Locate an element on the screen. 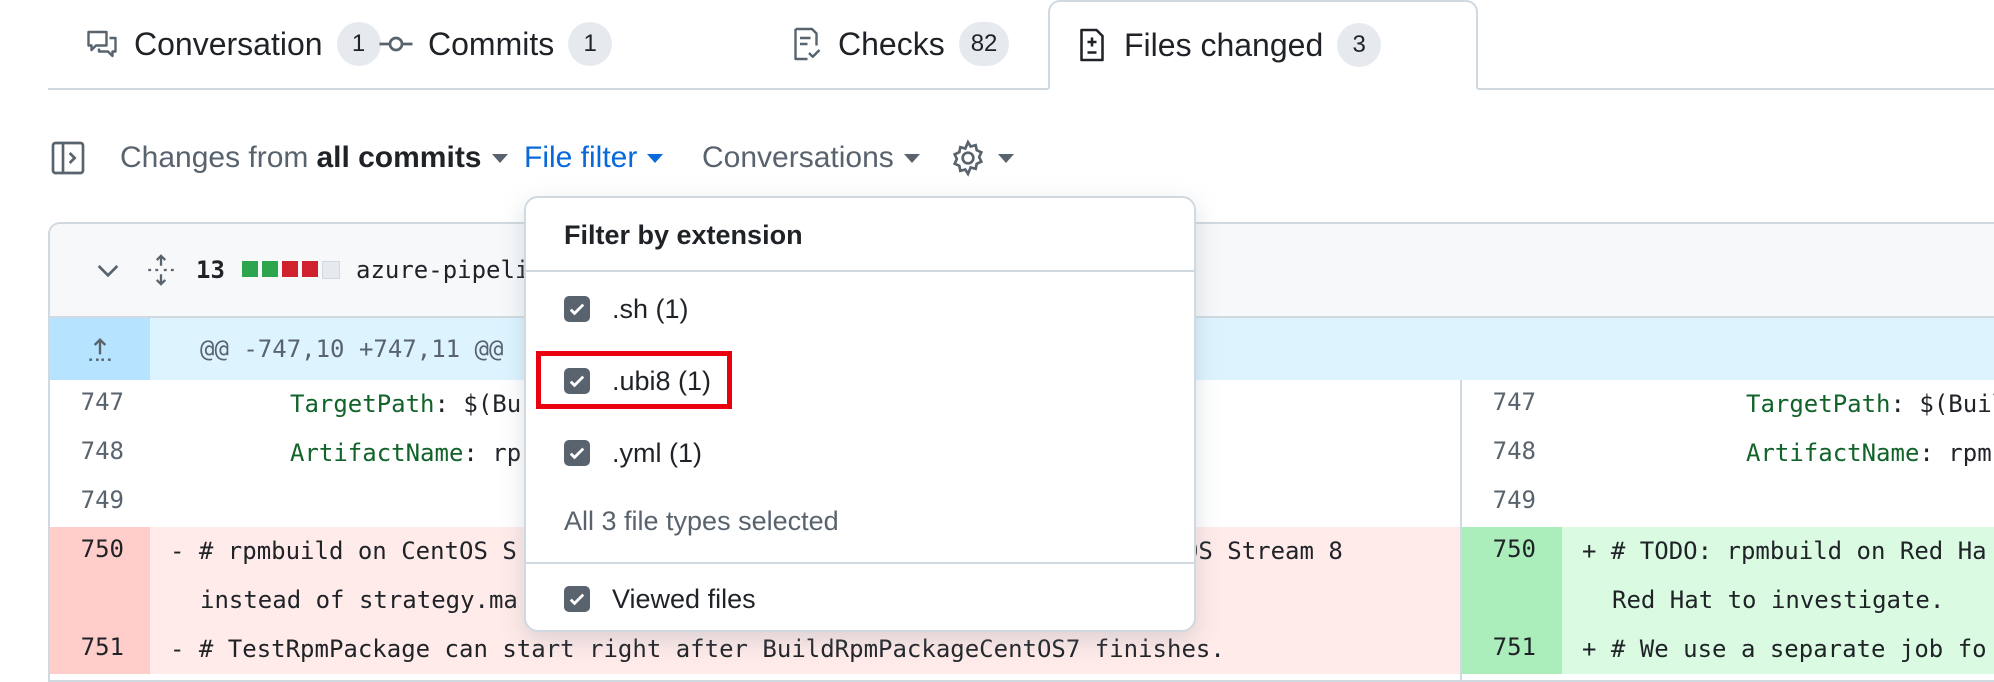 Image resolution: width=1994 pixels, height=682 pixels. filter-option-label: .sh (1) is located at coordinates (650, 309).